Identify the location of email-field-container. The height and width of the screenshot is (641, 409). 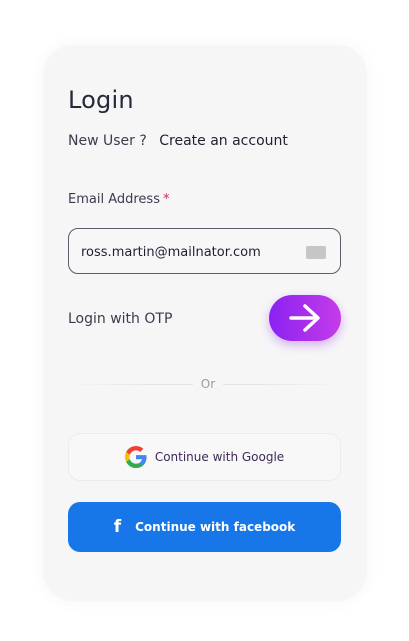
(204, 251).